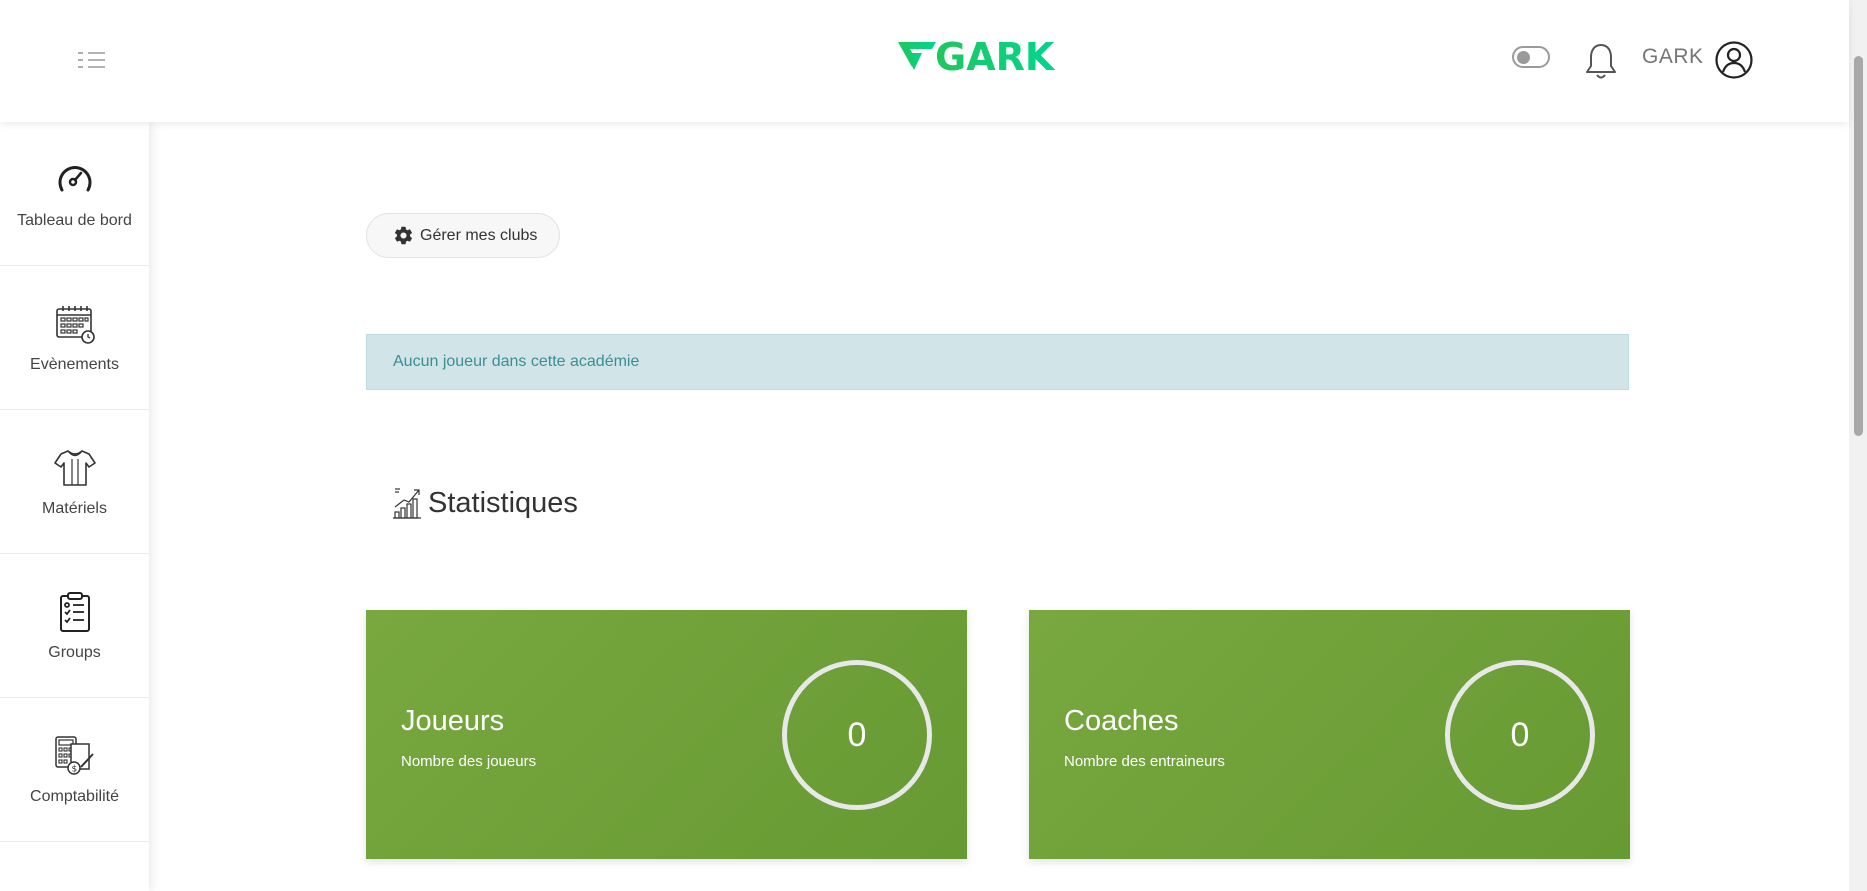  Describe the element at coordinates (74, 652) in the screenshot. I see `sidebar-item-label: Groups` at that location.